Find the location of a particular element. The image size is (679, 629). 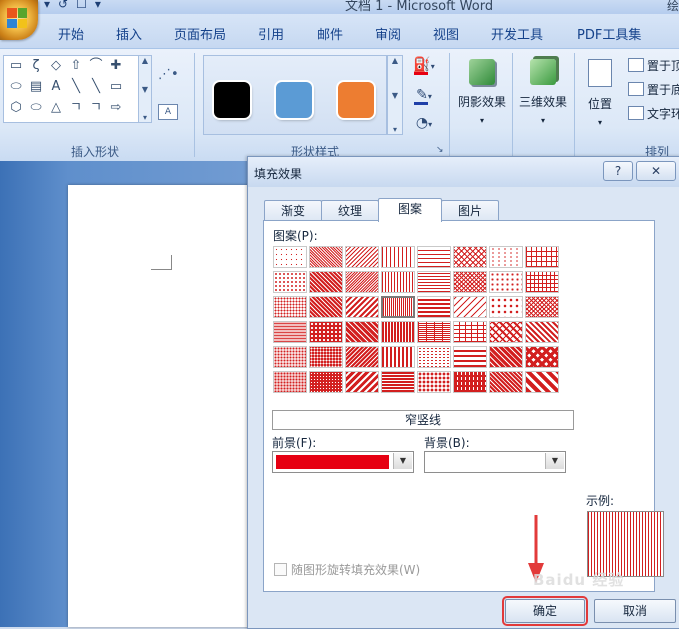

diamond-shape-icon: ◇ is located at coordinates (56, 66).